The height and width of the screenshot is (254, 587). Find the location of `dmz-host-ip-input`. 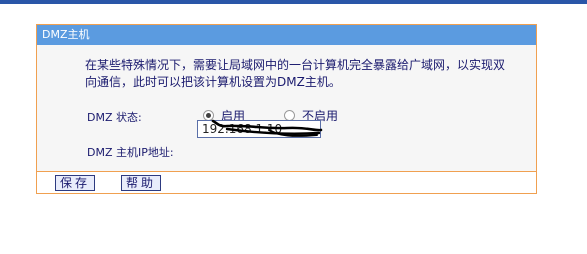

dmz-host-ip-input is located at coordinates (259, 129).